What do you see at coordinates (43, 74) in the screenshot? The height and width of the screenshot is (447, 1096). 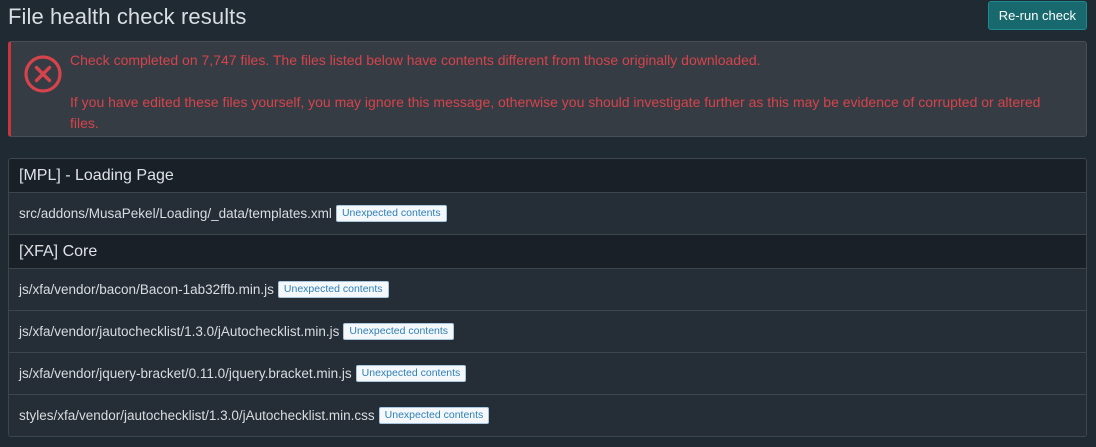 I see `error-circle-x-icon` at bounding box center [43, 74].